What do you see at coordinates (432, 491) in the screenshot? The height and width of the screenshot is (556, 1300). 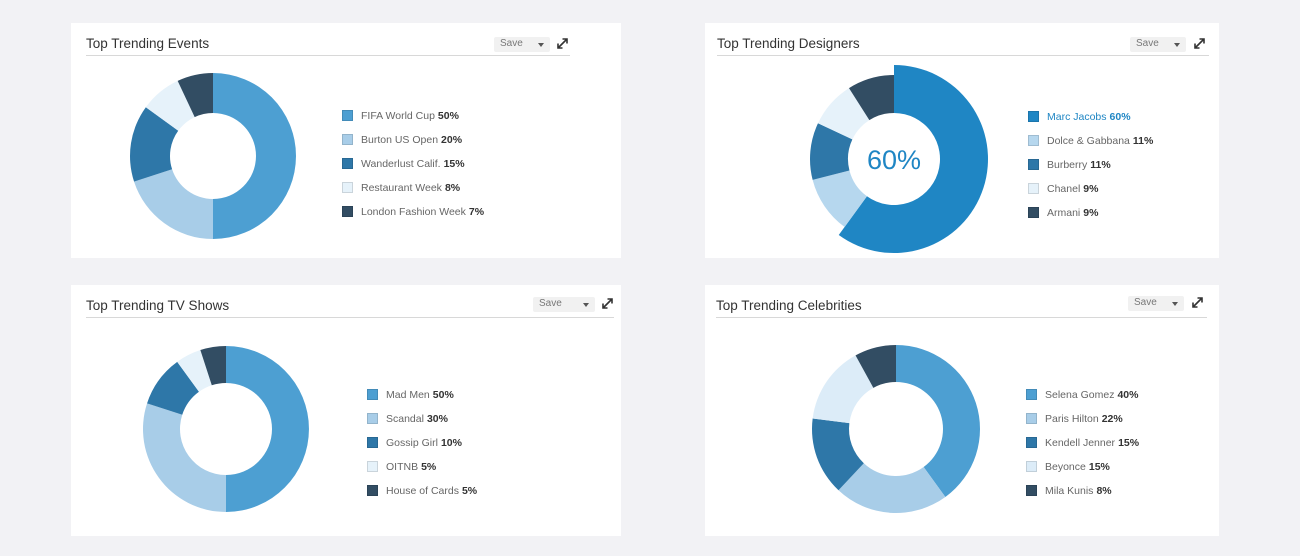 I see `legend-label: House of Cards 5%` at bounding box center [432, 491].